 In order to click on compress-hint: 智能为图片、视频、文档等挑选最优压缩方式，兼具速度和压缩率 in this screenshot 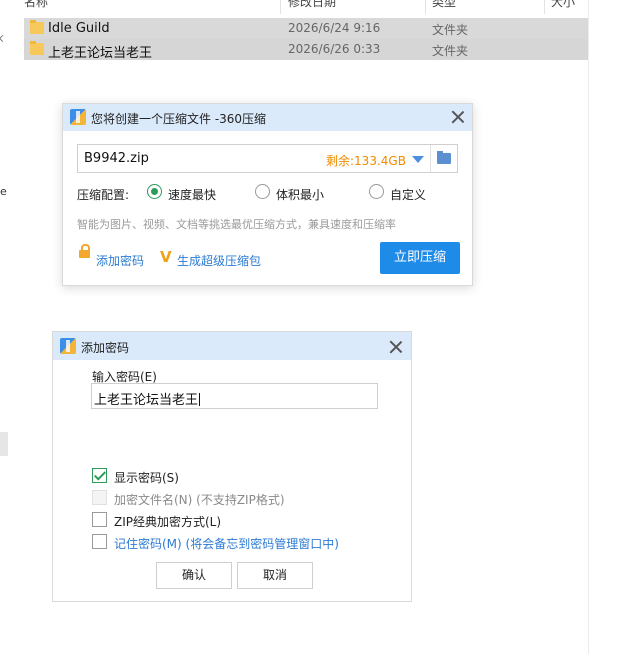, I will do `click(236, 224)`.